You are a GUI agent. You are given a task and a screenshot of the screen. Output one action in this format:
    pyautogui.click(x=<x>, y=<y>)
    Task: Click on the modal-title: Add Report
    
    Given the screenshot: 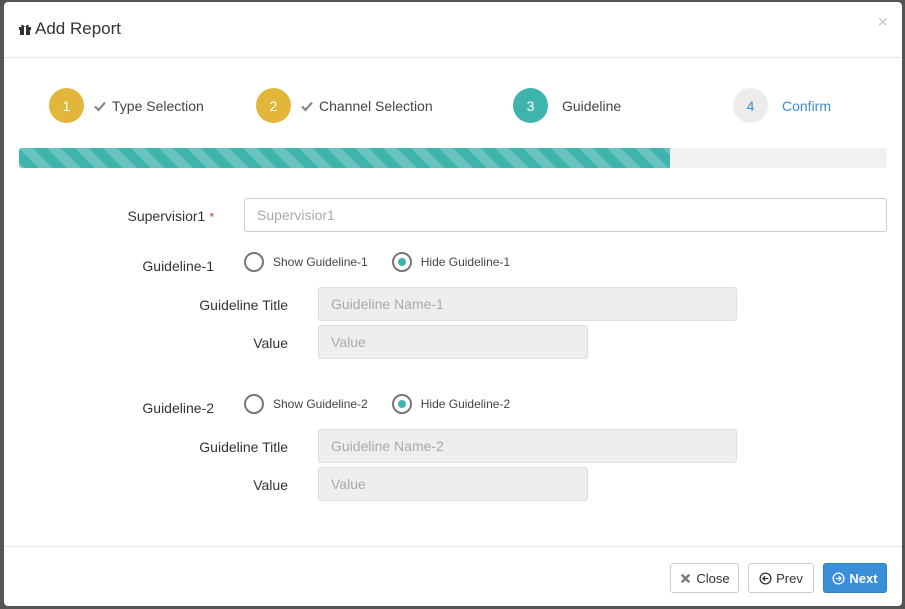 What is the action you would take?
    pyautogui.click(x=69, y=29)
    